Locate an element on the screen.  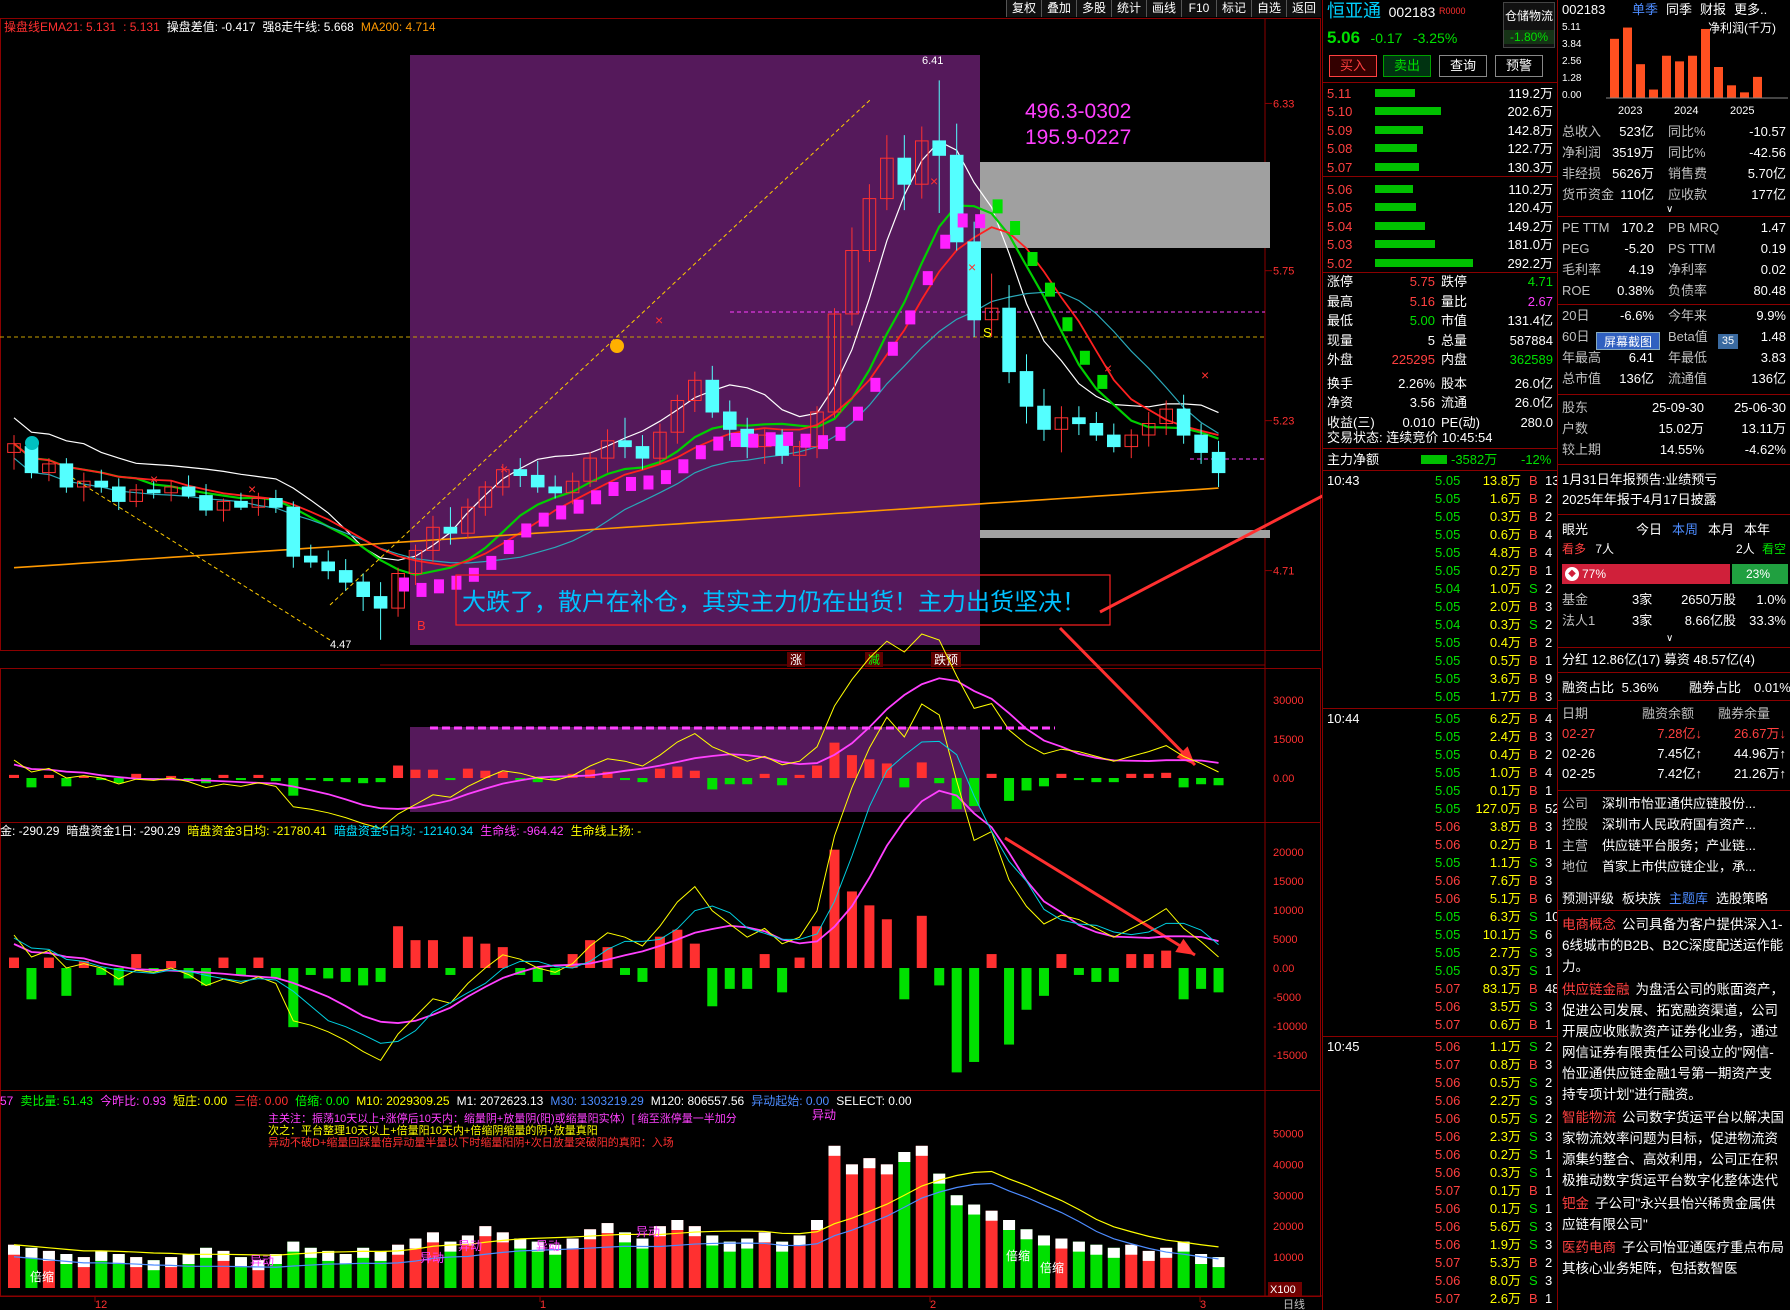
concept-item: 医药电商 子公司怡亚通医疗重点布局其核心业务矩阵，包括数智医 is located at coordinates (1673, 1258).